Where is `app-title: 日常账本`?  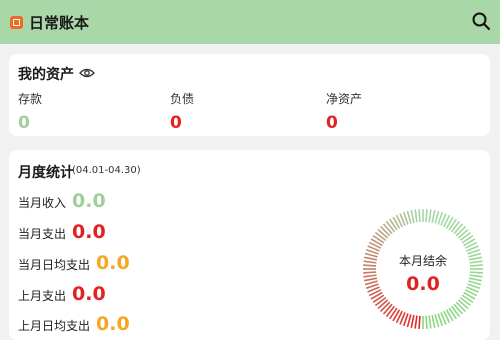 app-title: 日常账本 is located at coordinates (59, 22).